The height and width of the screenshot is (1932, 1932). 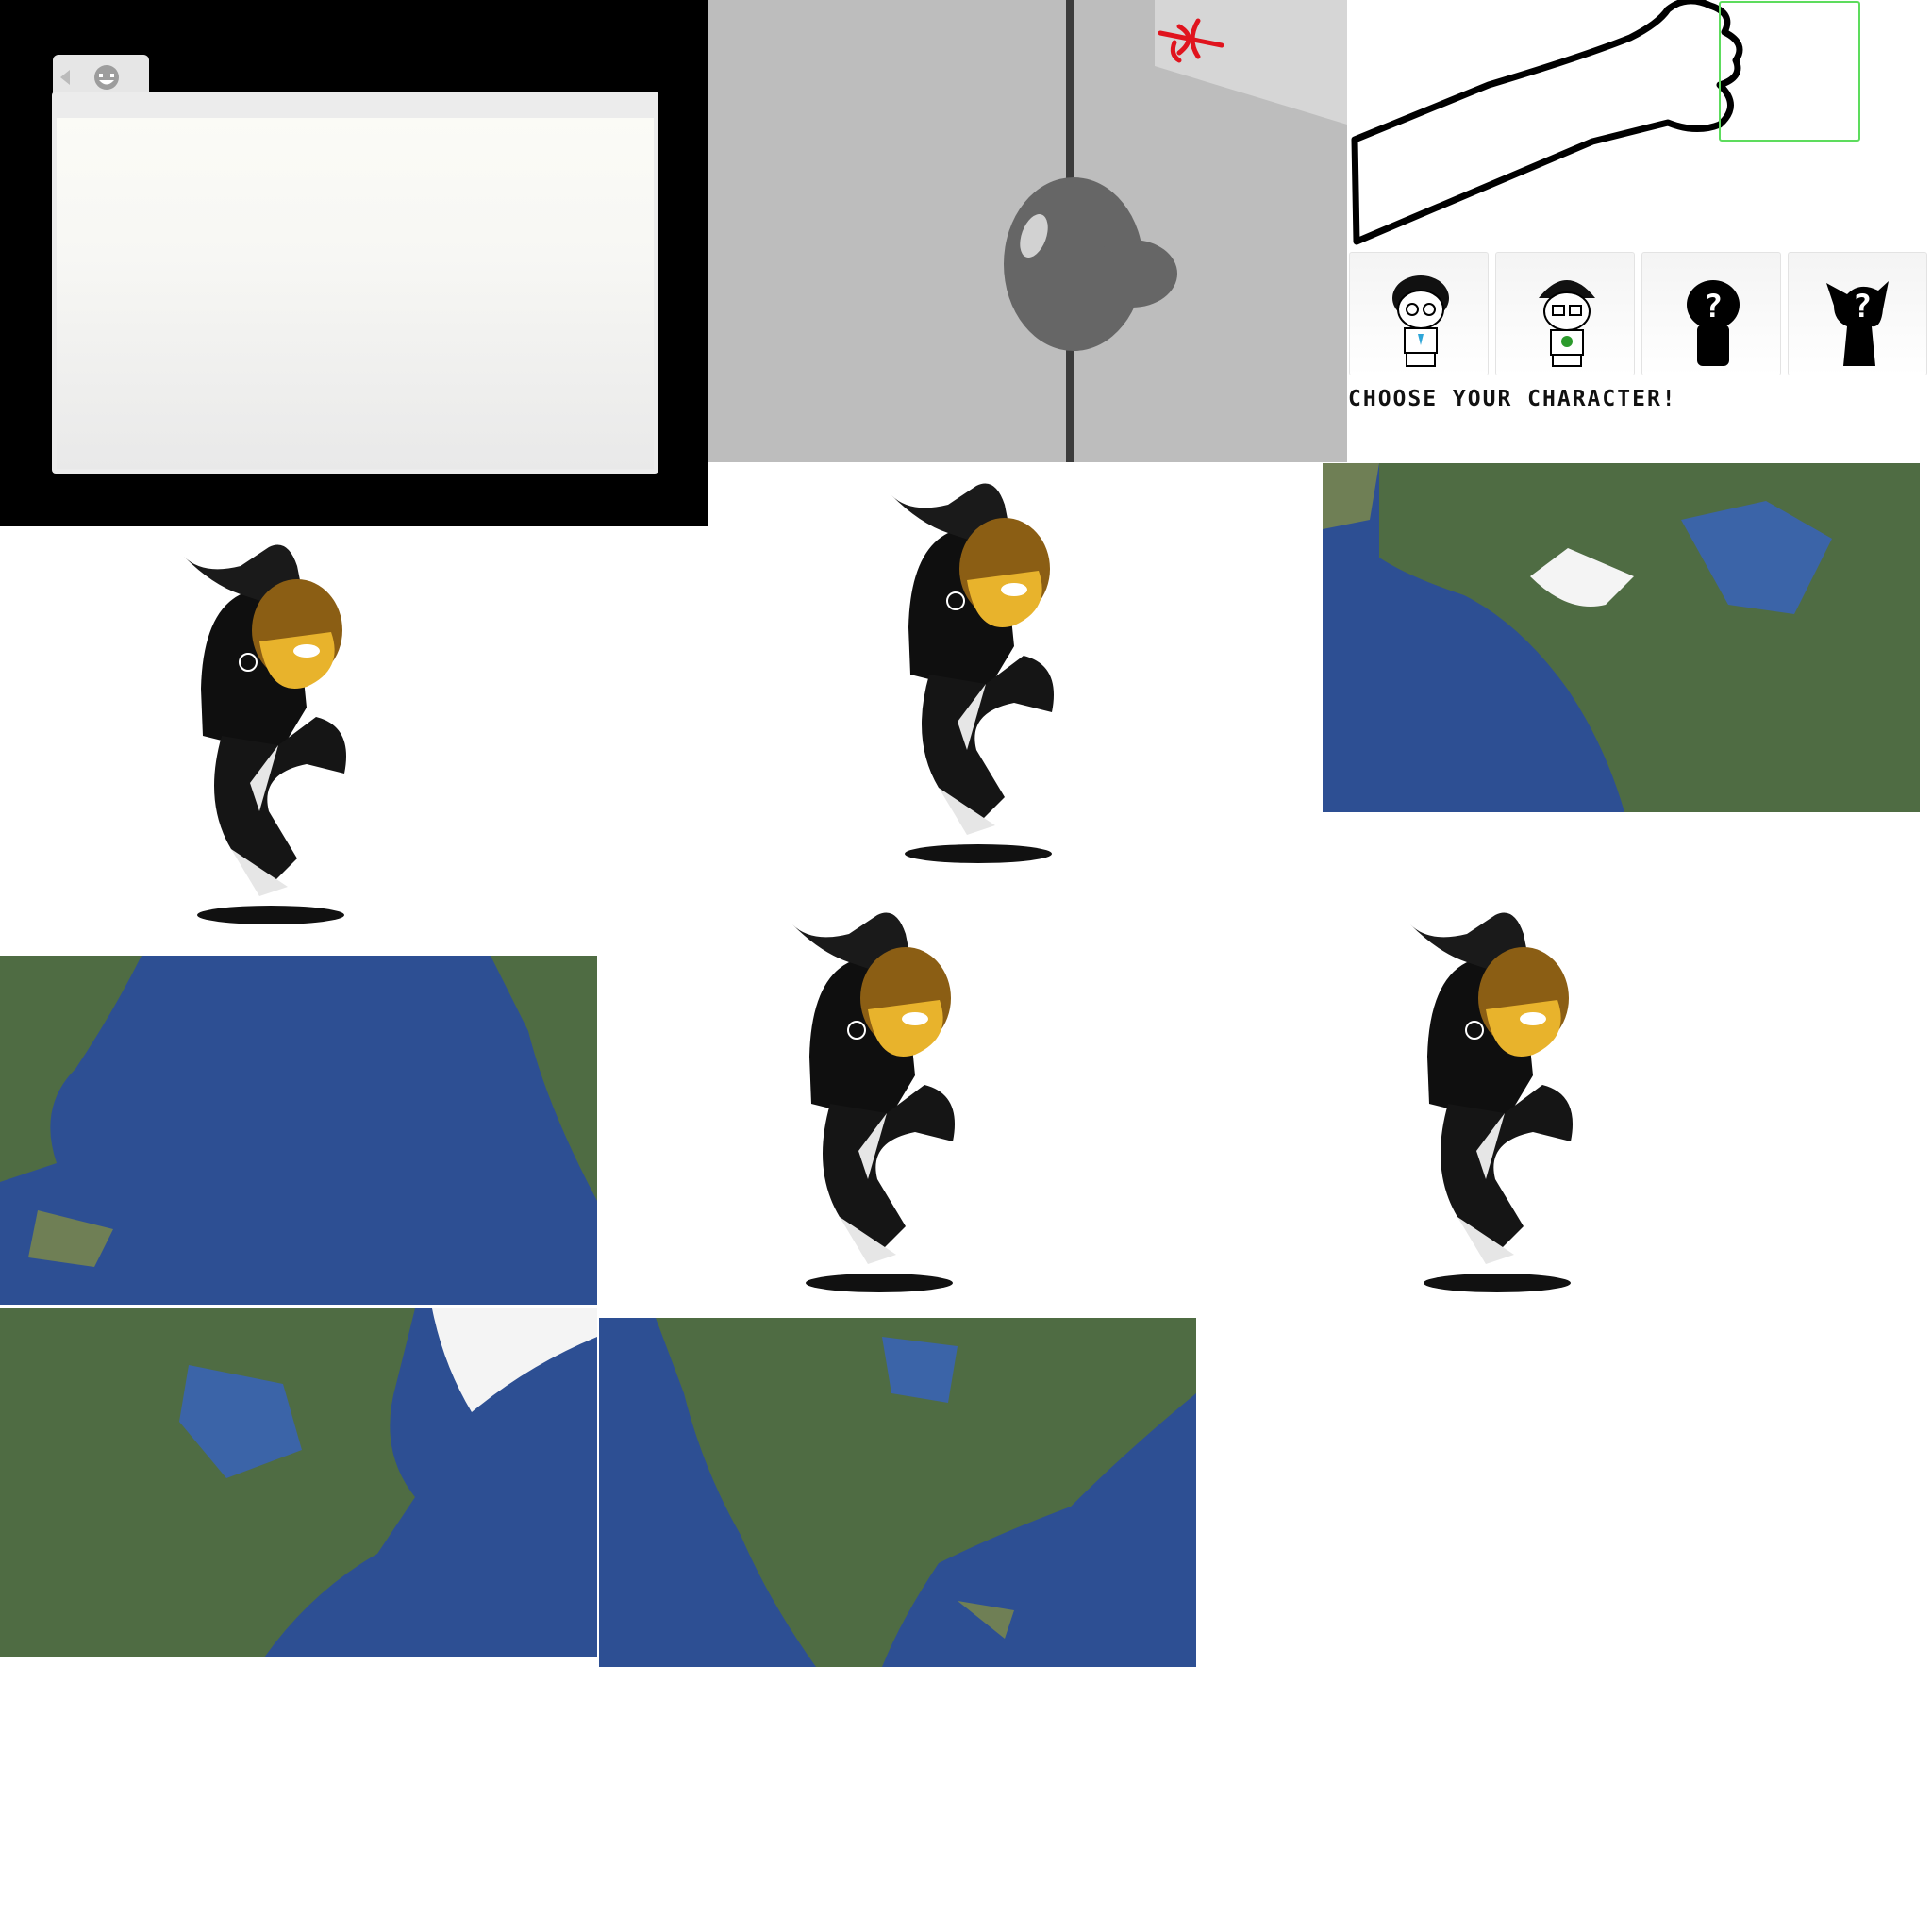 I want to click on window-content-area, so click(x=355, y=293).